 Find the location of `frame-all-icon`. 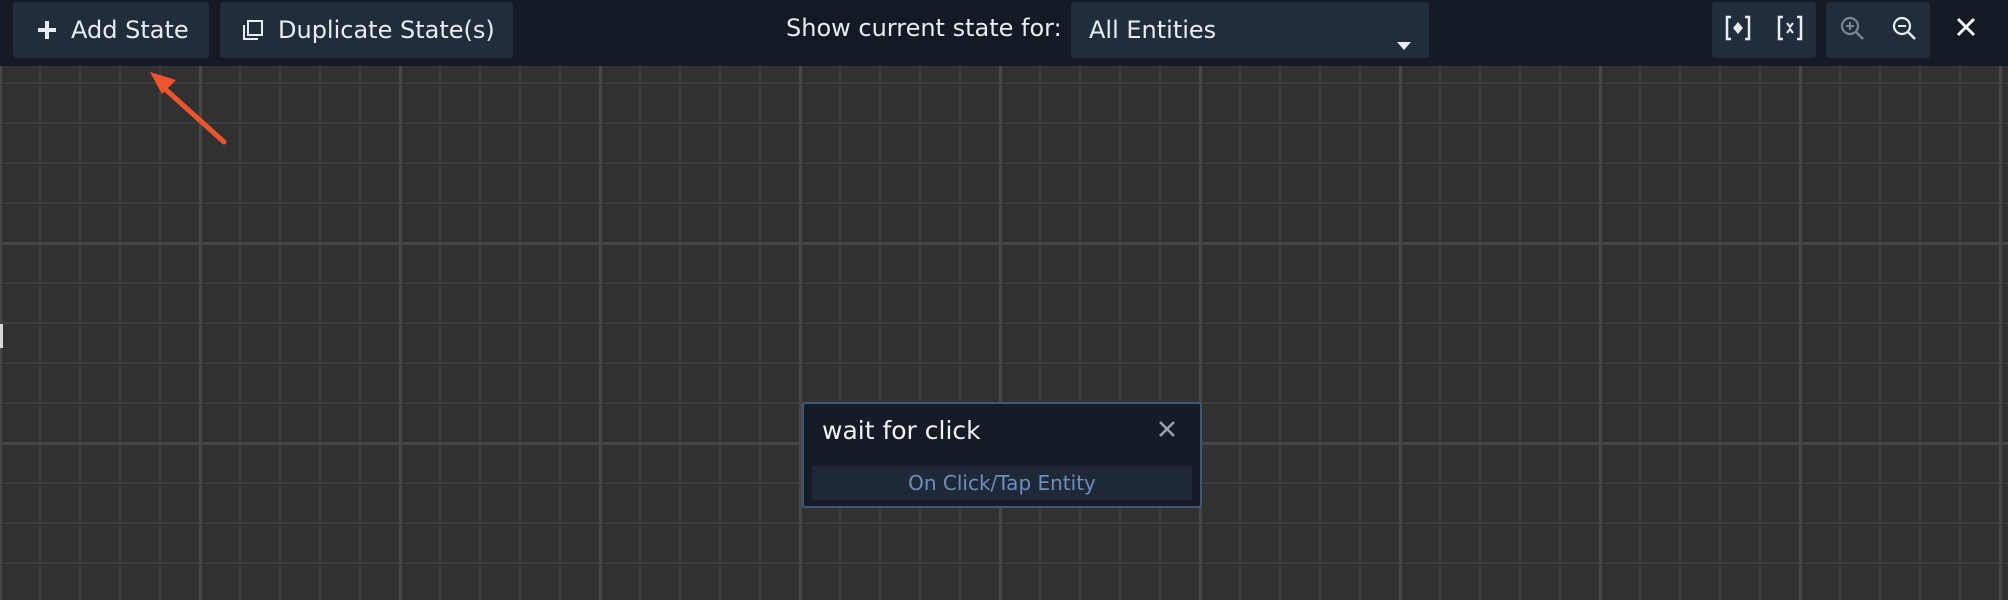

frame-all-icon is located at coordinates (1790, 30).